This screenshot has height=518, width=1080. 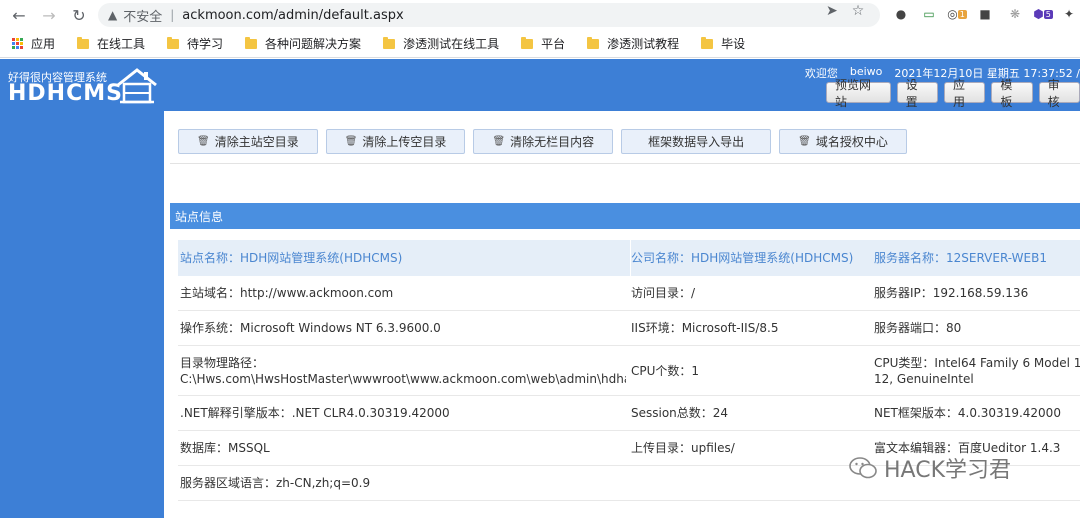 I want to click on tool-label: 域名授权中心, so click(x=851, y=142).